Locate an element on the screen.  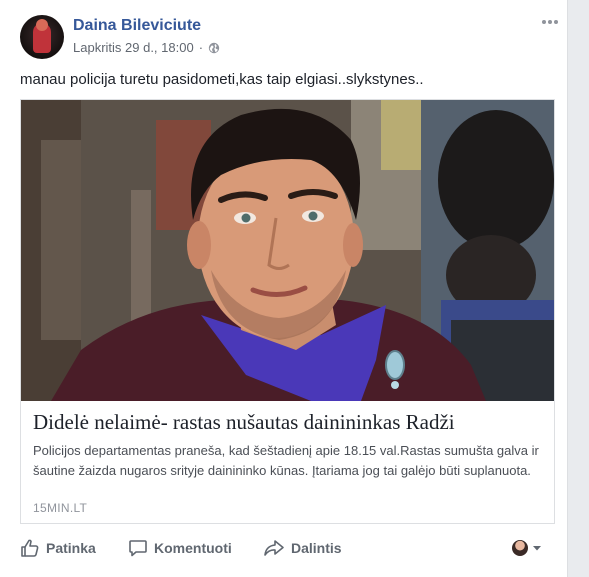
like-button: Patinka is located at coordinates (58, 548).